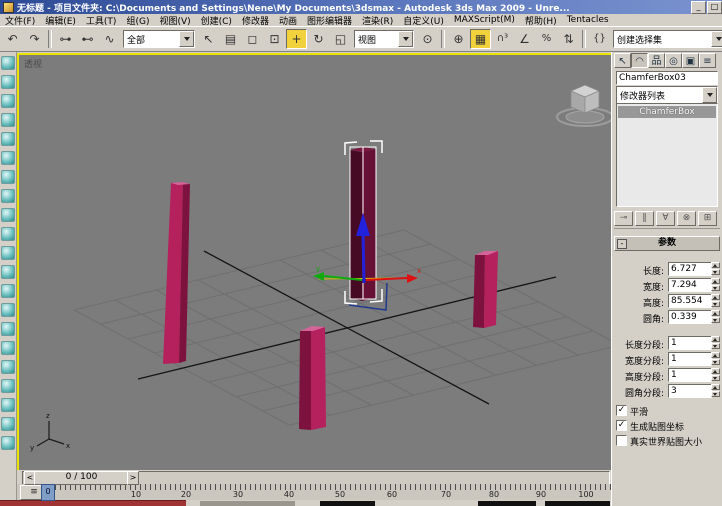 Image resolution: width=722 pixels, height=506 pixels. Describe the element at coordinates (480, 39) in the screenshot. I see `keyboard-shortcut-override-button: ▦` at that location.